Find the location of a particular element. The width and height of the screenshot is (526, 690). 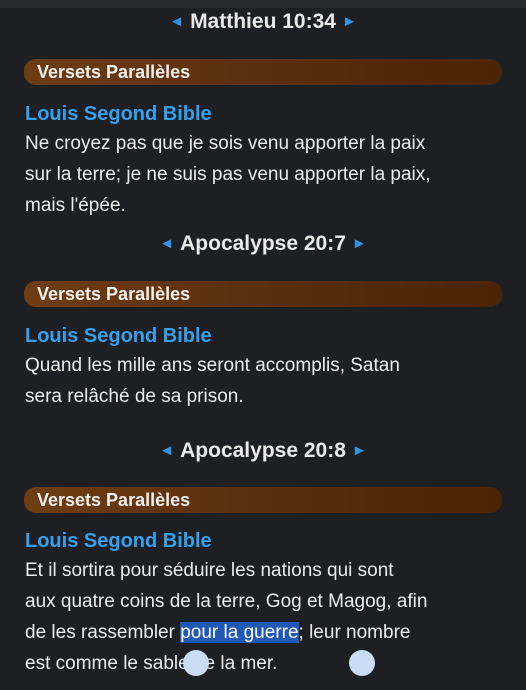

reference-title: Matthieu 10:34 is located at coordinates (263, 21).